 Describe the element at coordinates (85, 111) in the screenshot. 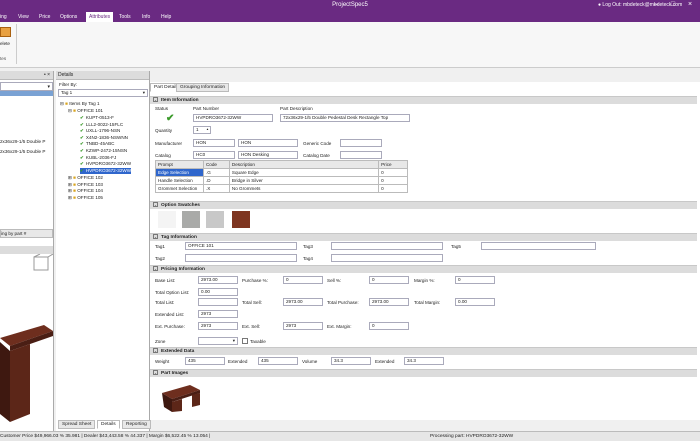

I see `tree-office-101: ⊟ ■ OFFICE 101` at that location.